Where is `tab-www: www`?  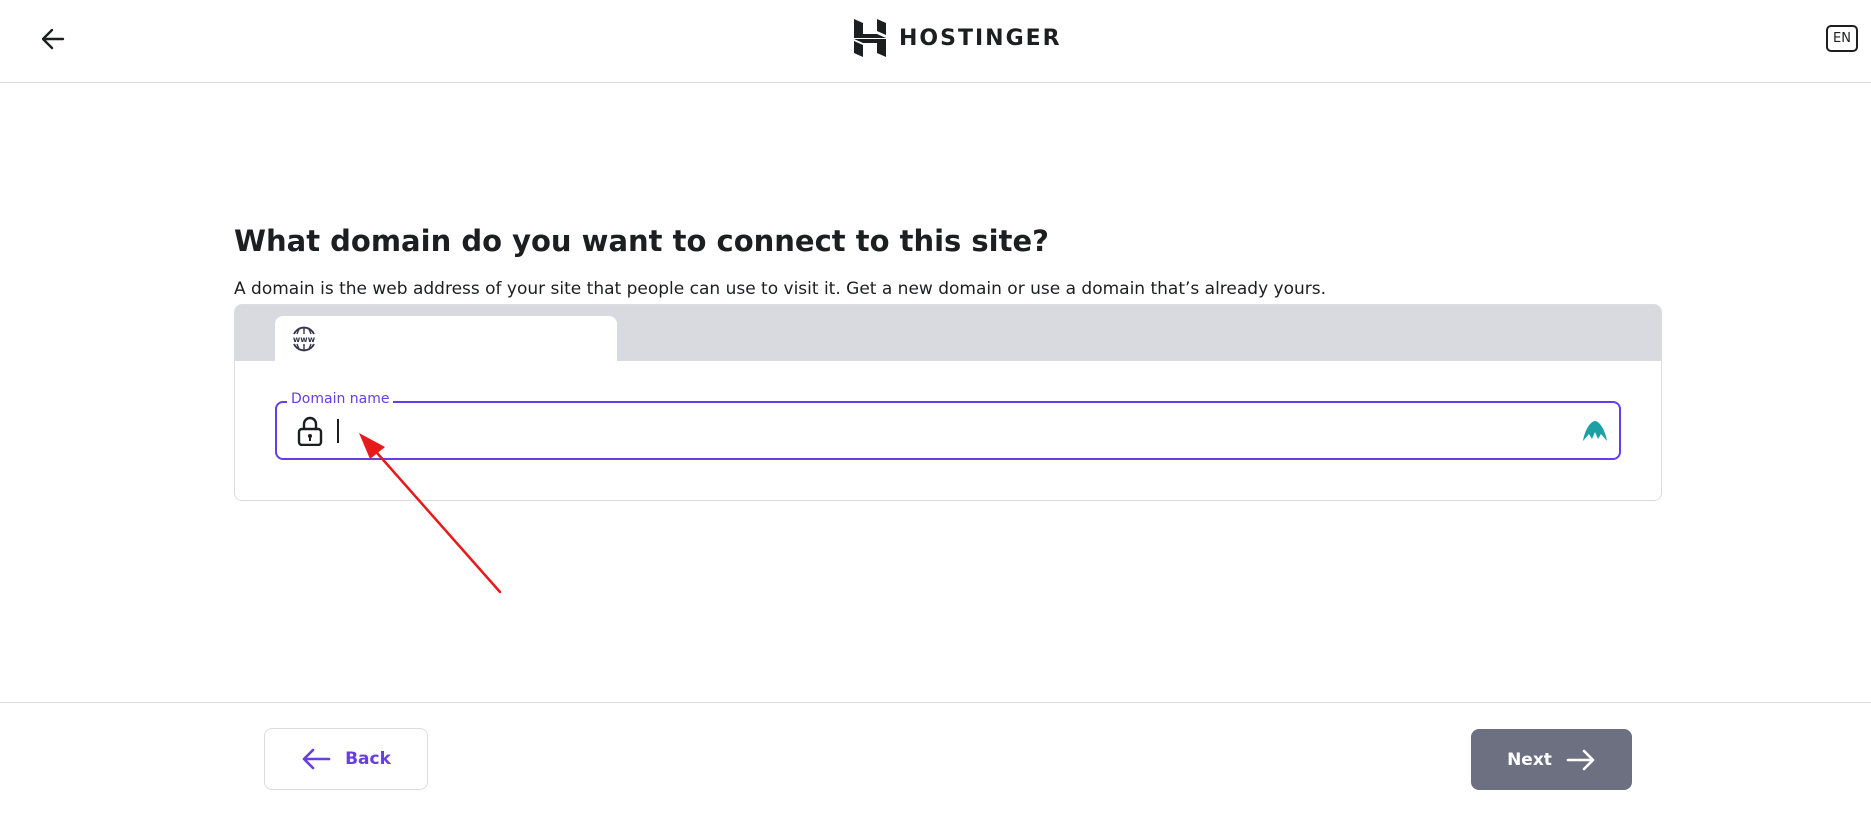 tab-www: www is located at coordinates (446, 338).